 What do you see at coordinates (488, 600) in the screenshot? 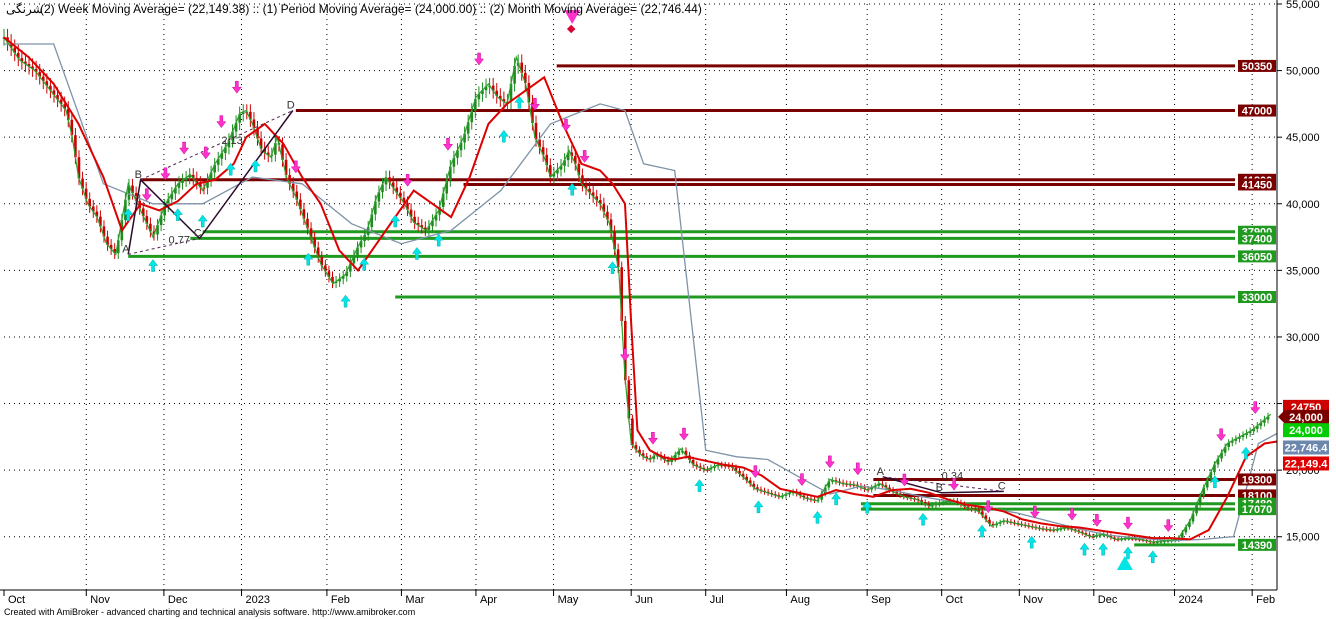
I see `x-tick-label: Apr` at bounding box center [488, 600].